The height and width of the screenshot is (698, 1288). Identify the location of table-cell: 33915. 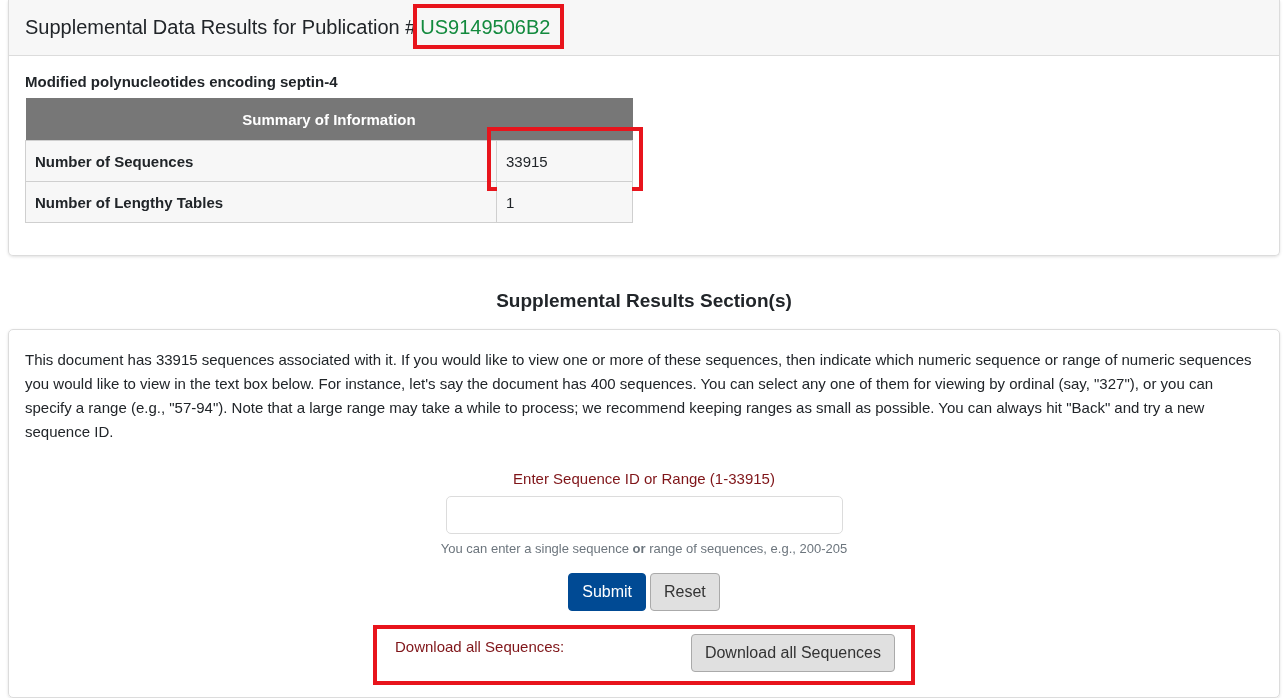
(527, 161).